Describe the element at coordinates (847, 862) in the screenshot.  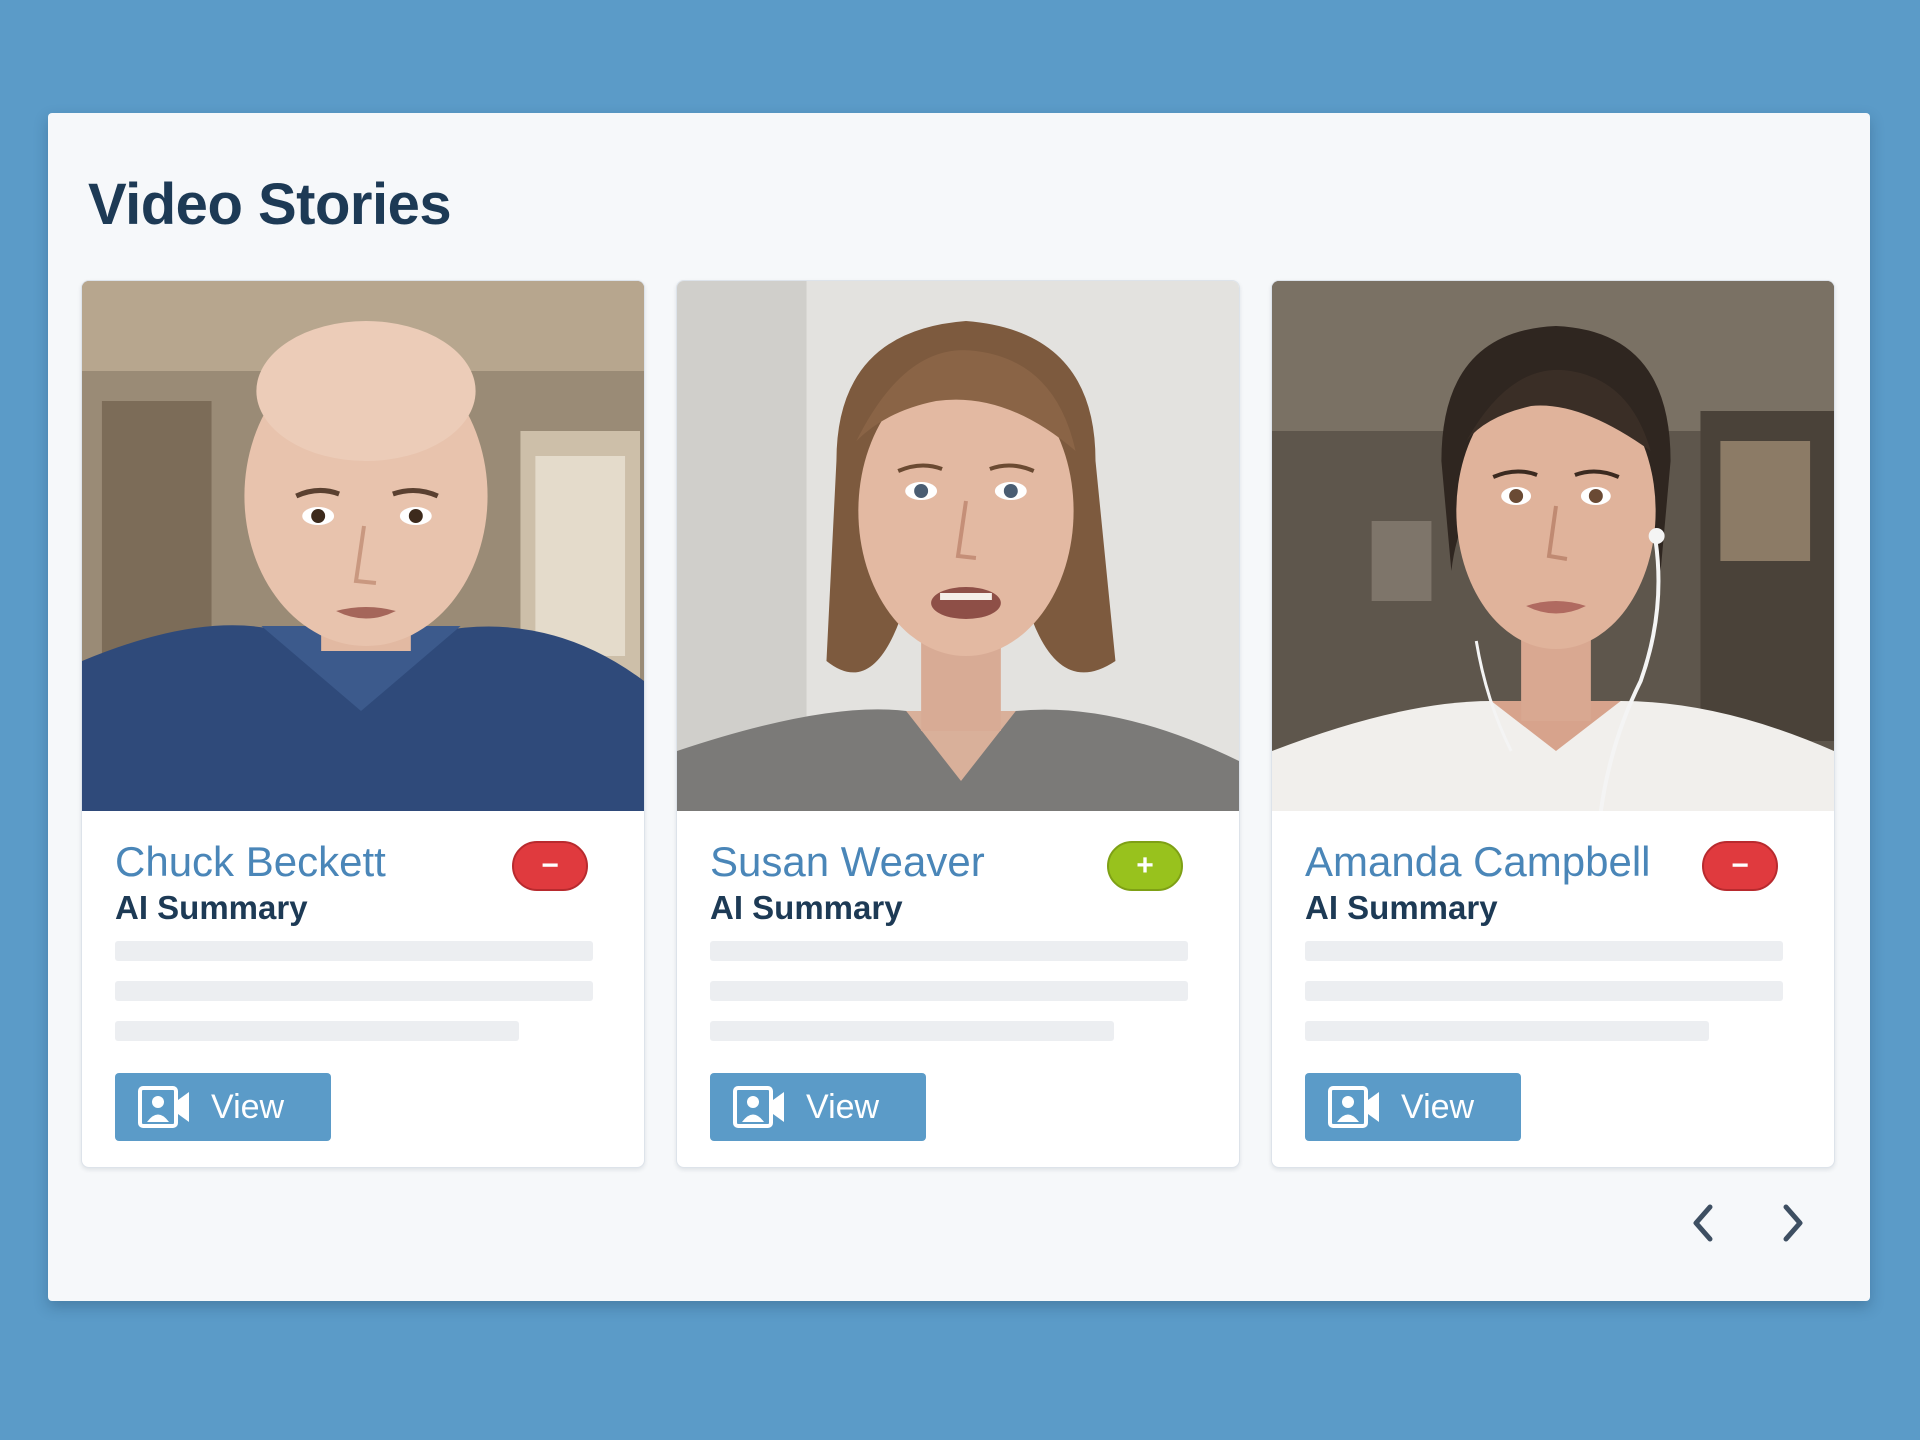
I see `card-name: Susan Weaver` at that location.